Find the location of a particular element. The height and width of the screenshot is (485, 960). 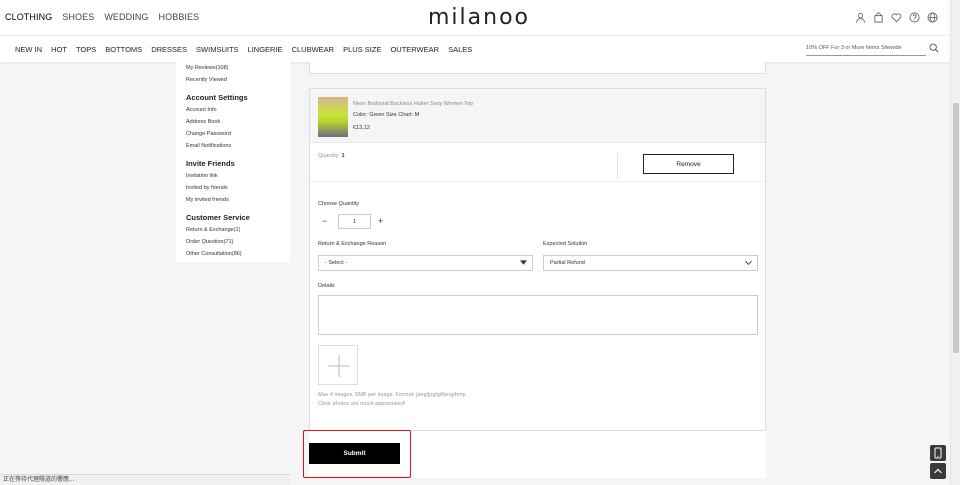

nav-item-hot: HOT is located at coordinates (59, 49).